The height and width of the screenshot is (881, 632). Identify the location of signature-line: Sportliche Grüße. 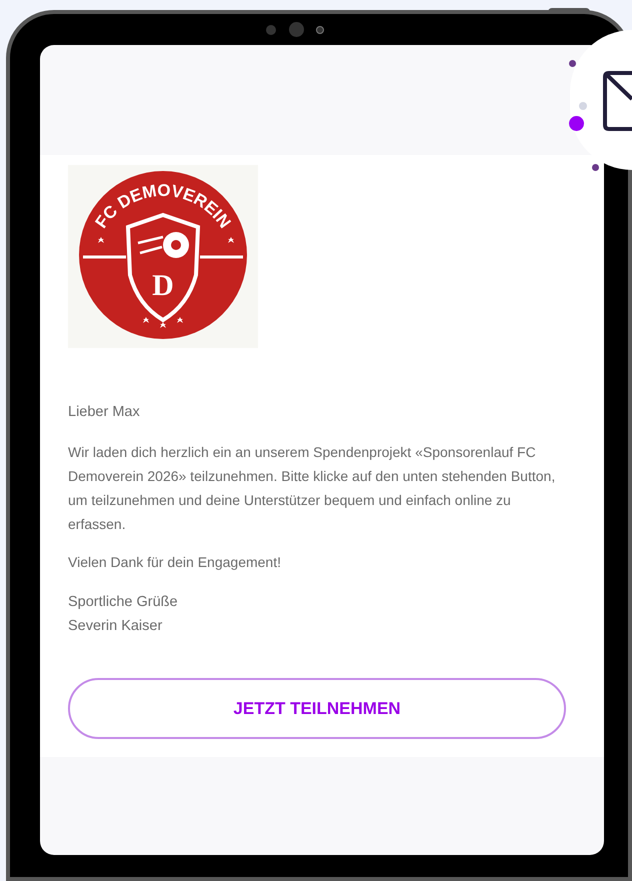
(123, 602).